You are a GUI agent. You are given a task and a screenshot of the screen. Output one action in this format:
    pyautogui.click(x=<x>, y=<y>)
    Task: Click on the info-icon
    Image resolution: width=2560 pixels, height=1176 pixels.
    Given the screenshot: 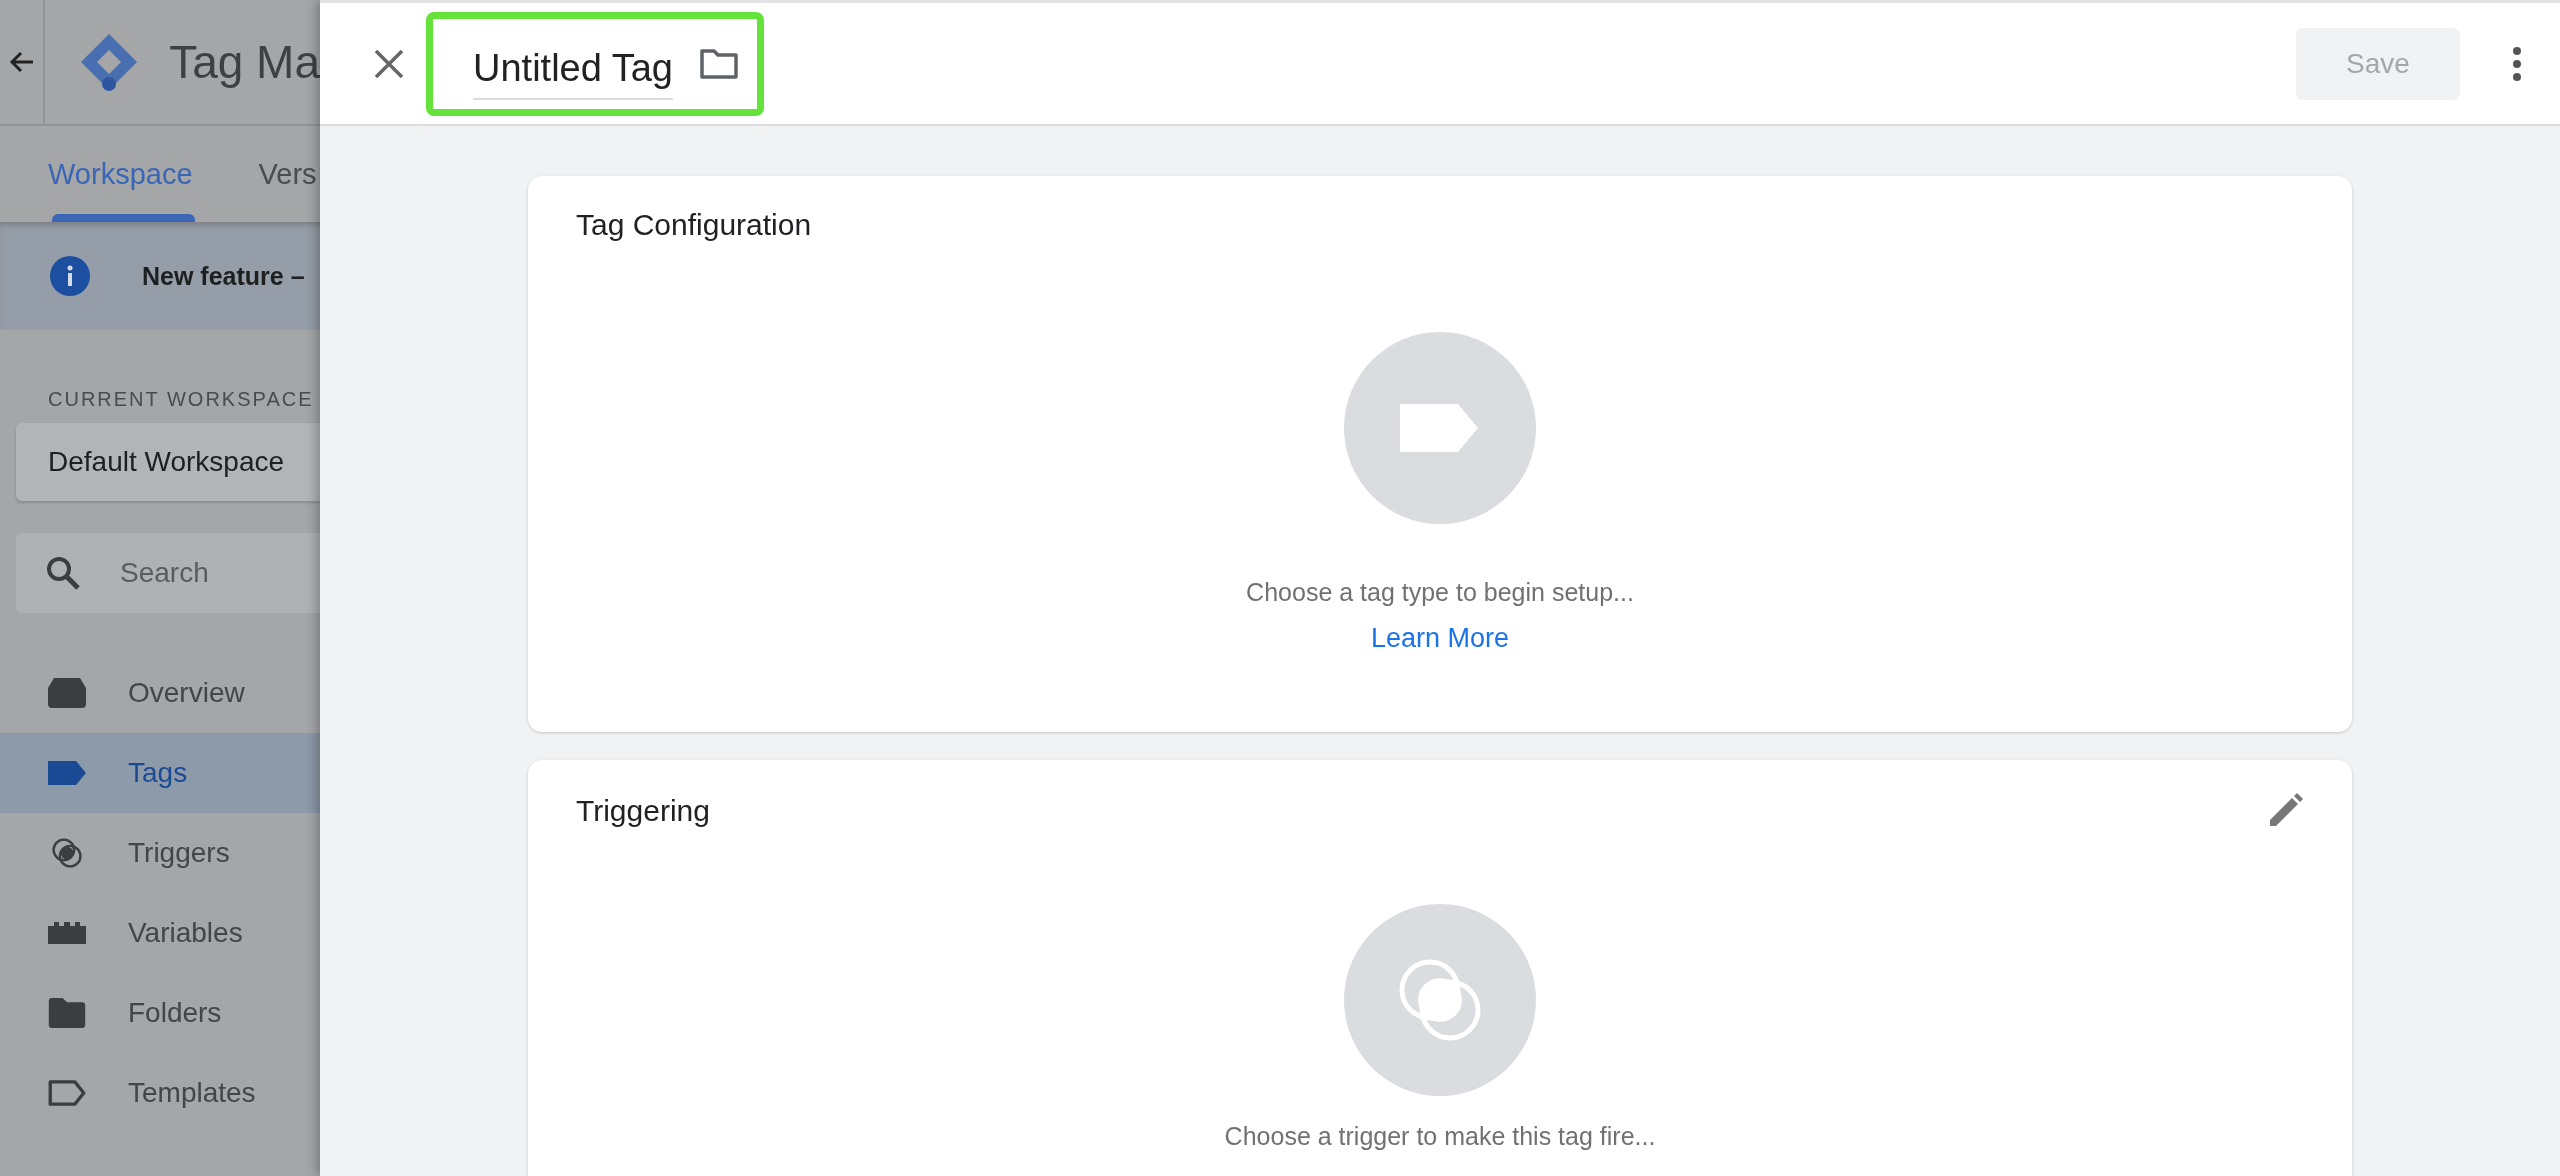 What is the action you would take?
    pyautogui.click(x=70, y=276)
    